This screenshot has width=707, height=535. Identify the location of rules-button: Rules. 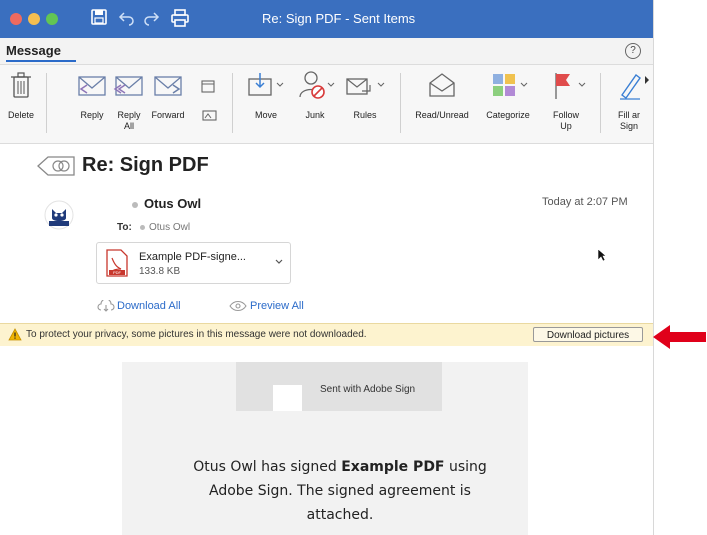
(365, 103).